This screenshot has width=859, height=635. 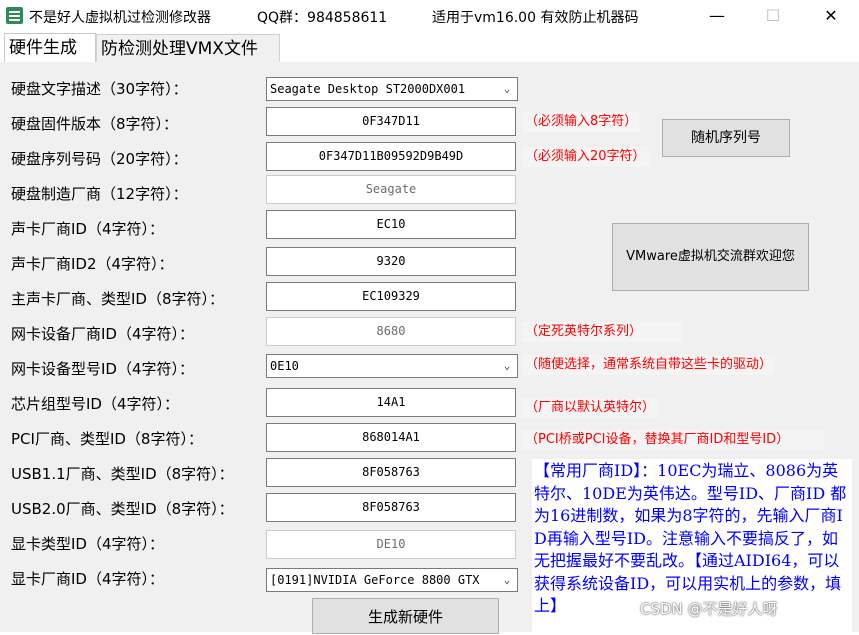 What do you see at coordinates (188, 48) in the screenshot?
I see `tab-vmx-anti-detect: 防检测处理VMX文件` at bounding box center [188, 48].